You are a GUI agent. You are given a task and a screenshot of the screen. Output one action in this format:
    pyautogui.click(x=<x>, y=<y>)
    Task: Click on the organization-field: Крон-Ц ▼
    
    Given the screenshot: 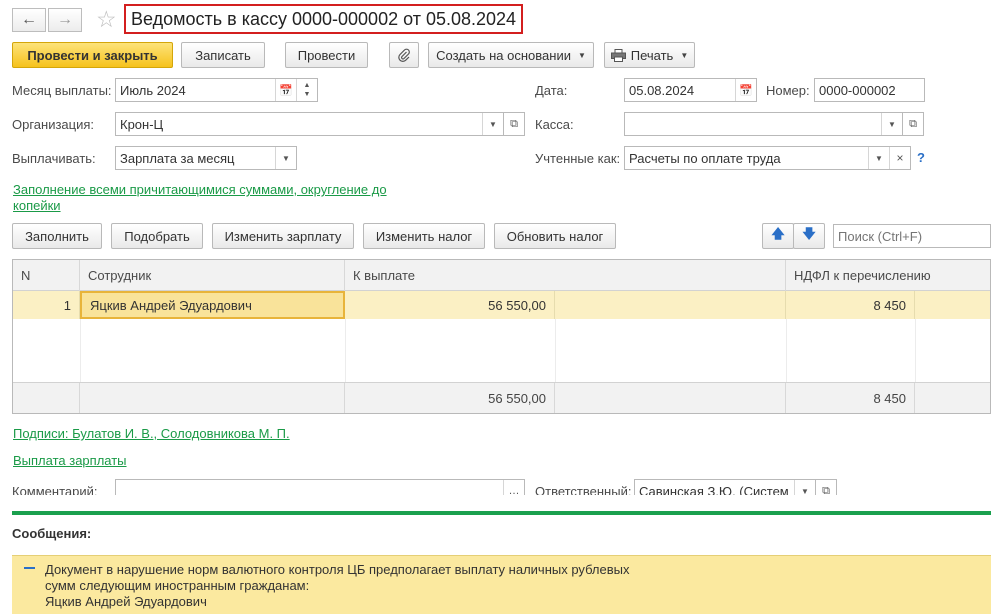 What is the action you would take?
    pyautogui.click(x=309, y=124)
    